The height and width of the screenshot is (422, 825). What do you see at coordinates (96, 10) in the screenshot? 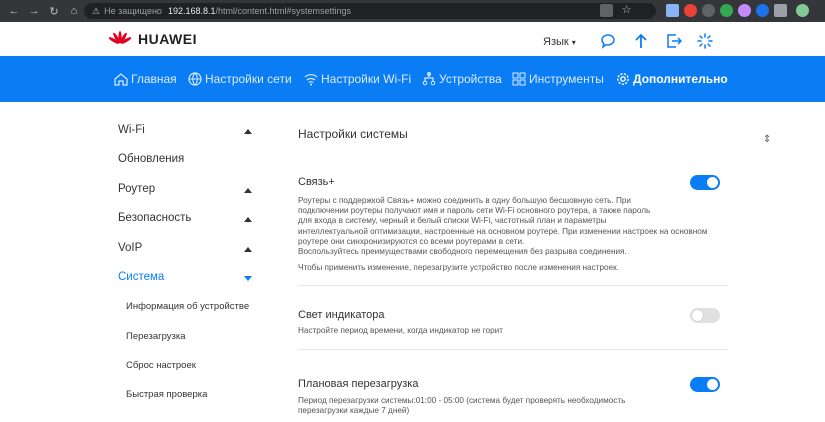
I see `warning-icon: ⚠` at bounding box center [96, 10].